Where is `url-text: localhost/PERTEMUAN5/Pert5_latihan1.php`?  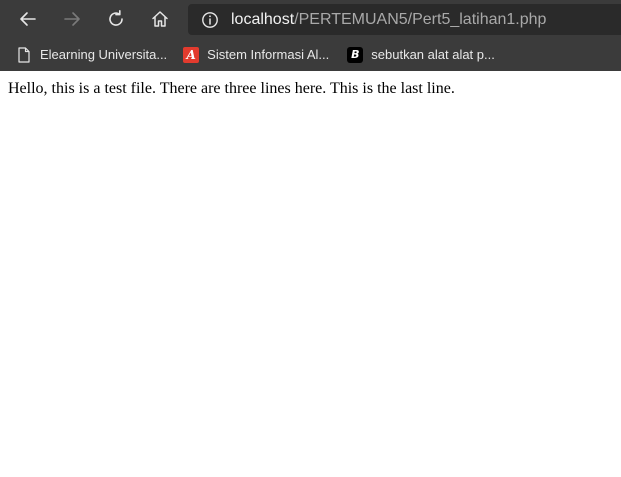
url-text: localhost/PERTEMUAN5/Pert5_latihan1.php is located at coordinates (389, 19).